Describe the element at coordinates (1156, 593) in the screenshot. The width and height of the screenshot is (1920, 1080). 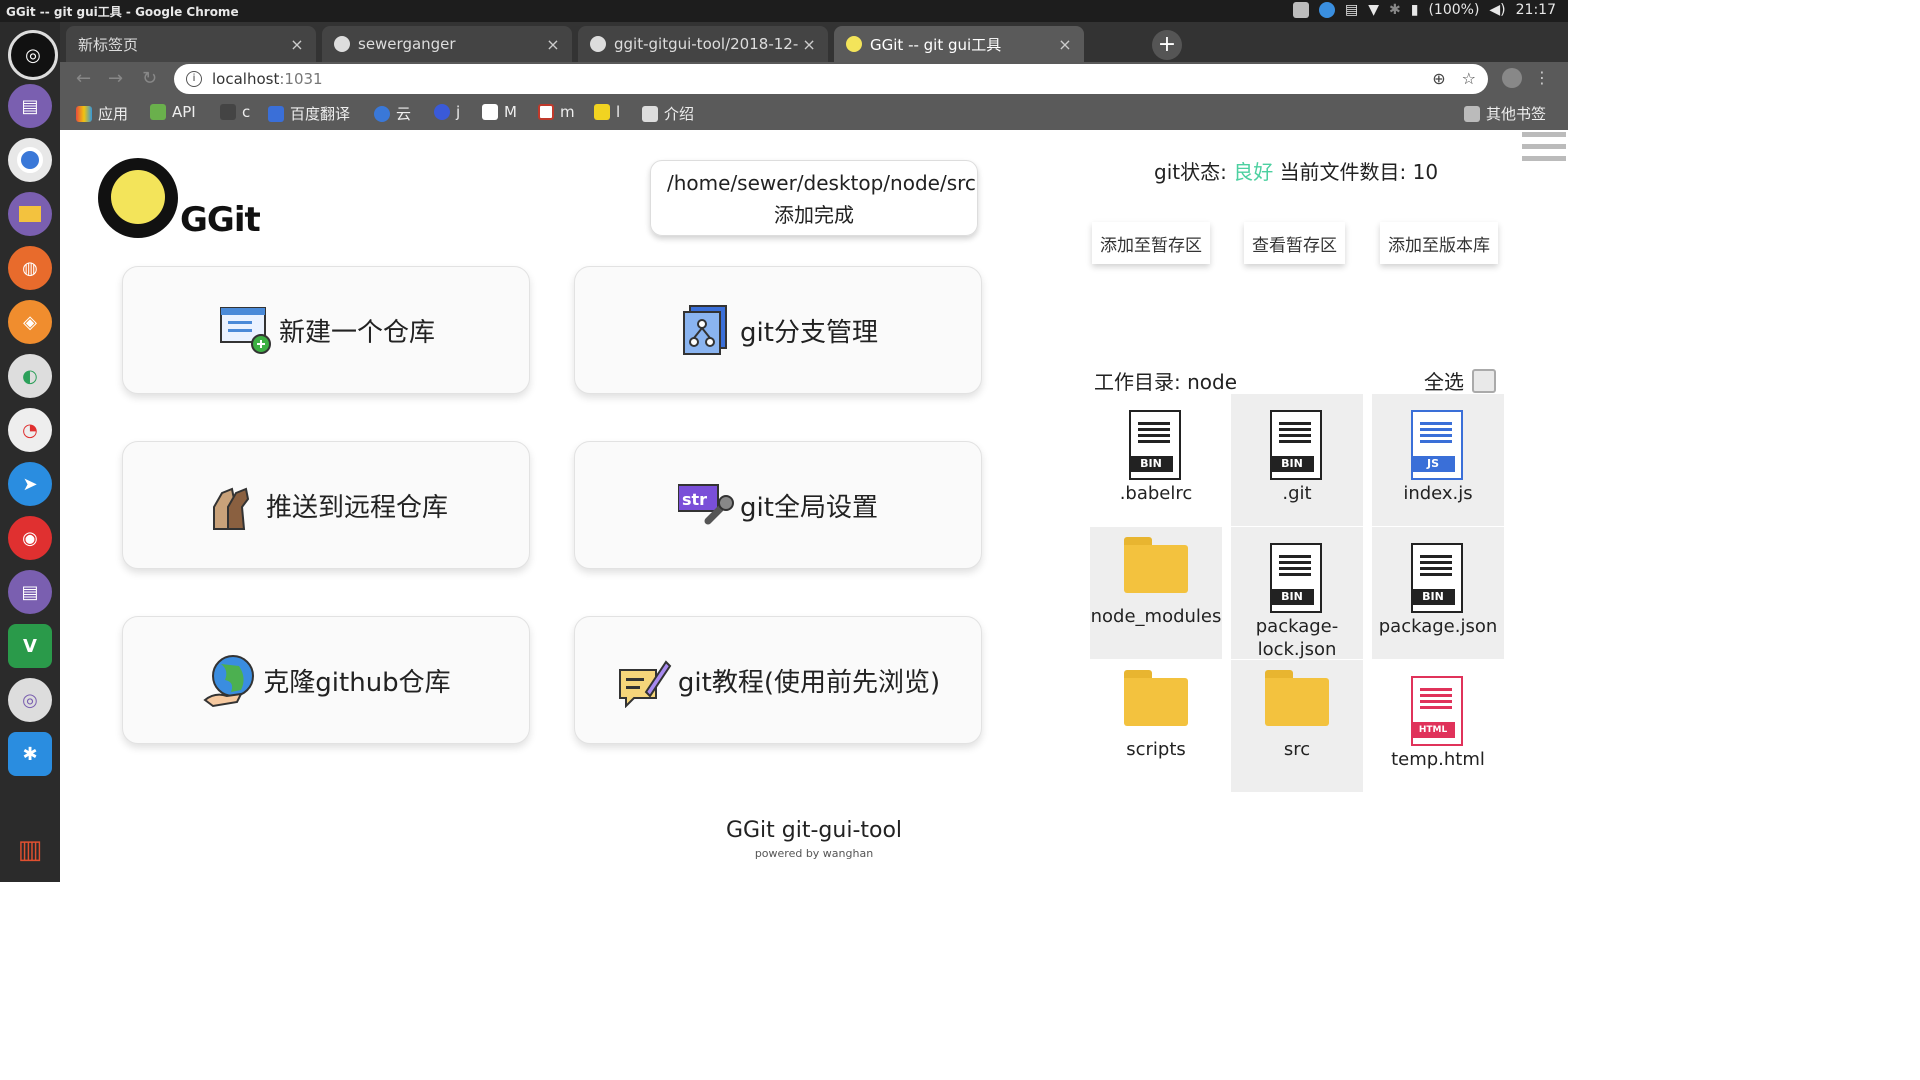
I see `folder-item: node_modules` at that location.